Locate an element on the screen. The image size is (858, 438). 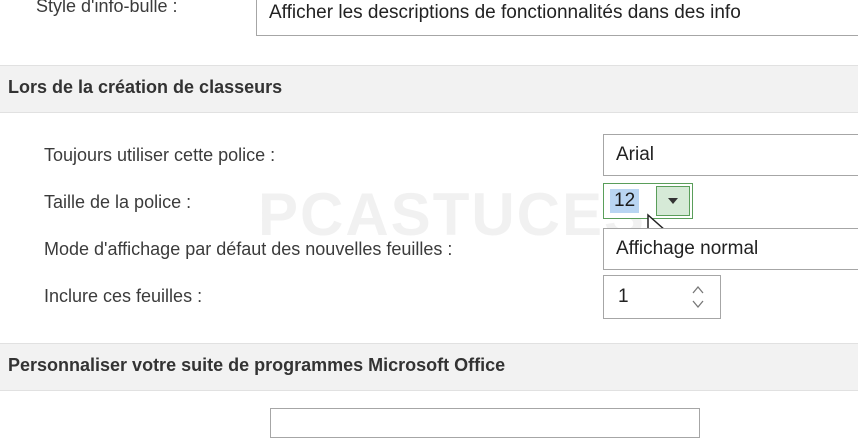
size-dropdown-button is located at coordinates (673, 201).